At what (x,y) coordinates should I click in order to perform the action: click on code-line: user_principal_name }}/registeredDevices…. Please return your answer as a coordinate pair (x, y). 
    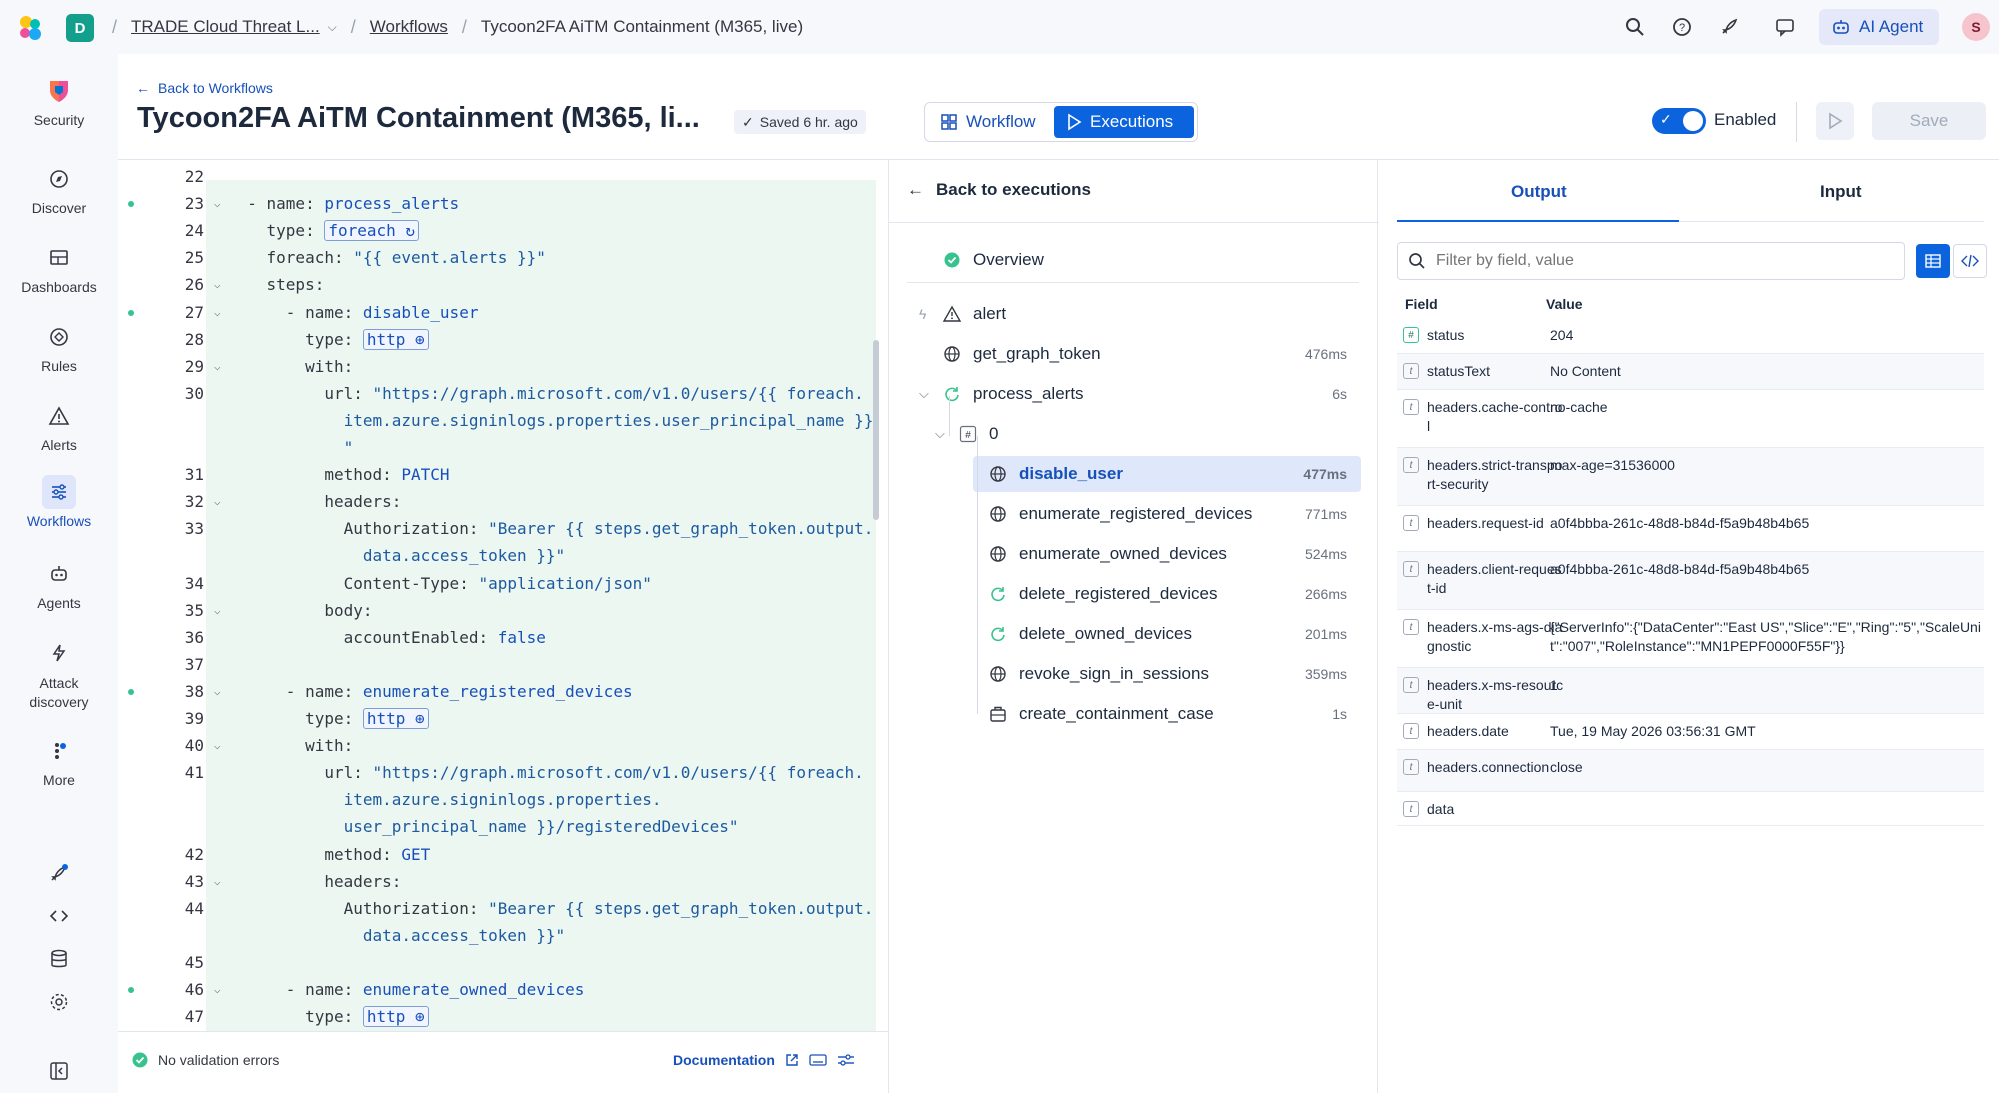
    Looking at the image, I should click on (503, 826).